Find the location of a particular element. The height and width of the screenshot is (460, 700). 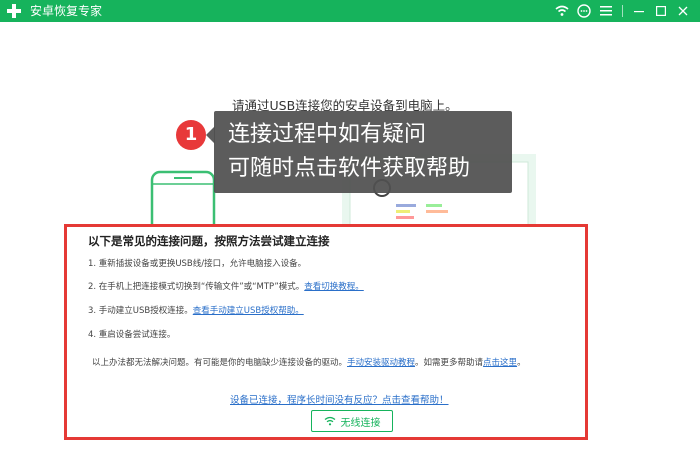

help-step-2: 2. 在手机上把连接模式切换到“传输文件”或“MTP”模式。查看切换教程。 is located at coordinates (226, 286).